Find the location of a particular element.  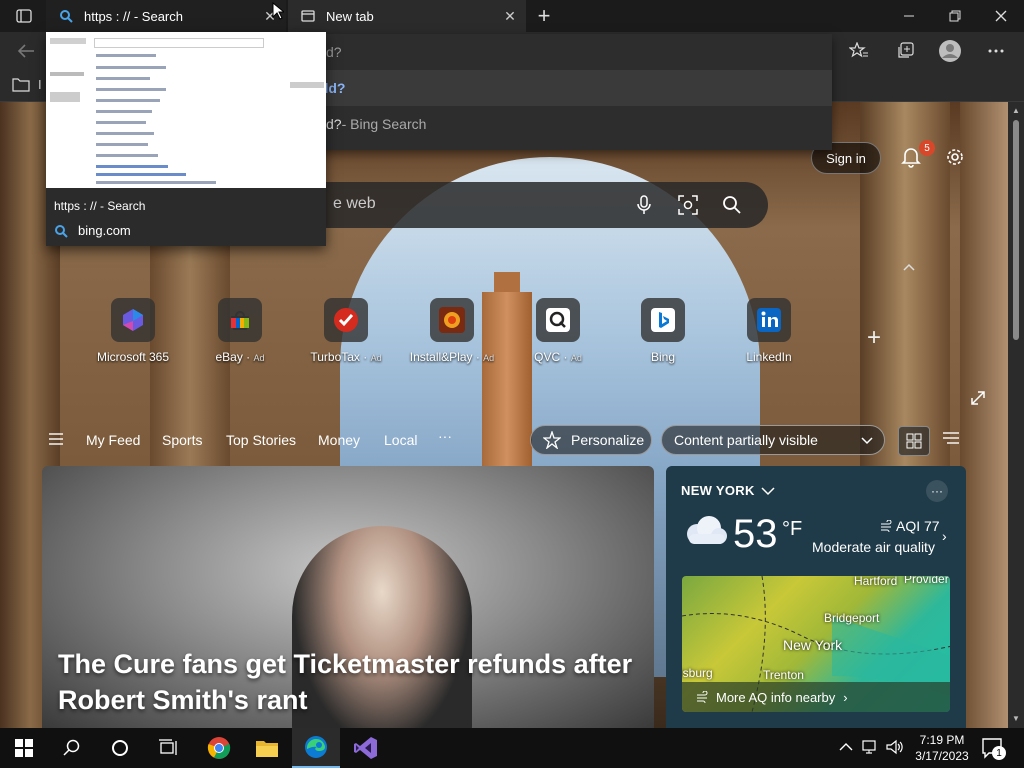

feed-menu-button is located at coordinates (58, 440).